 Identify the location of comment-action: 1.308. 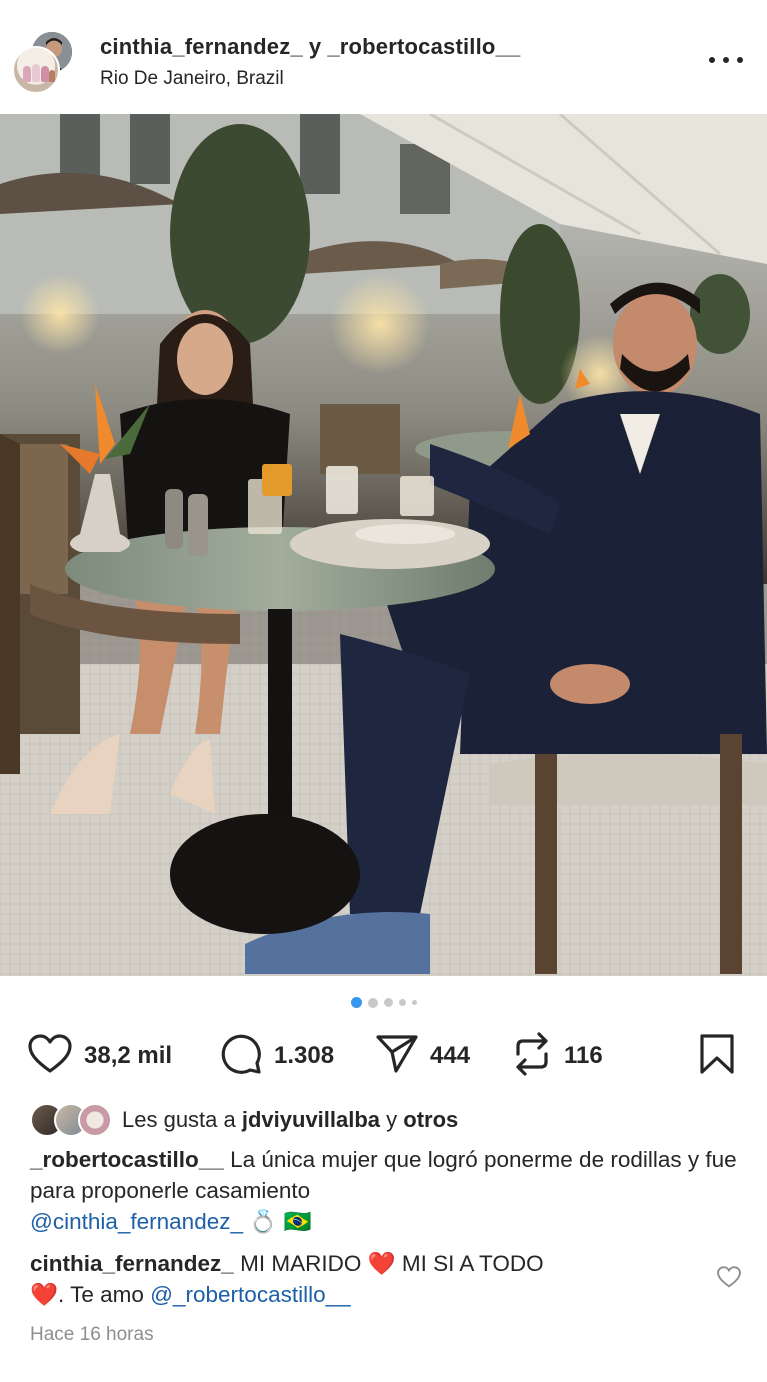
(277, 1056).